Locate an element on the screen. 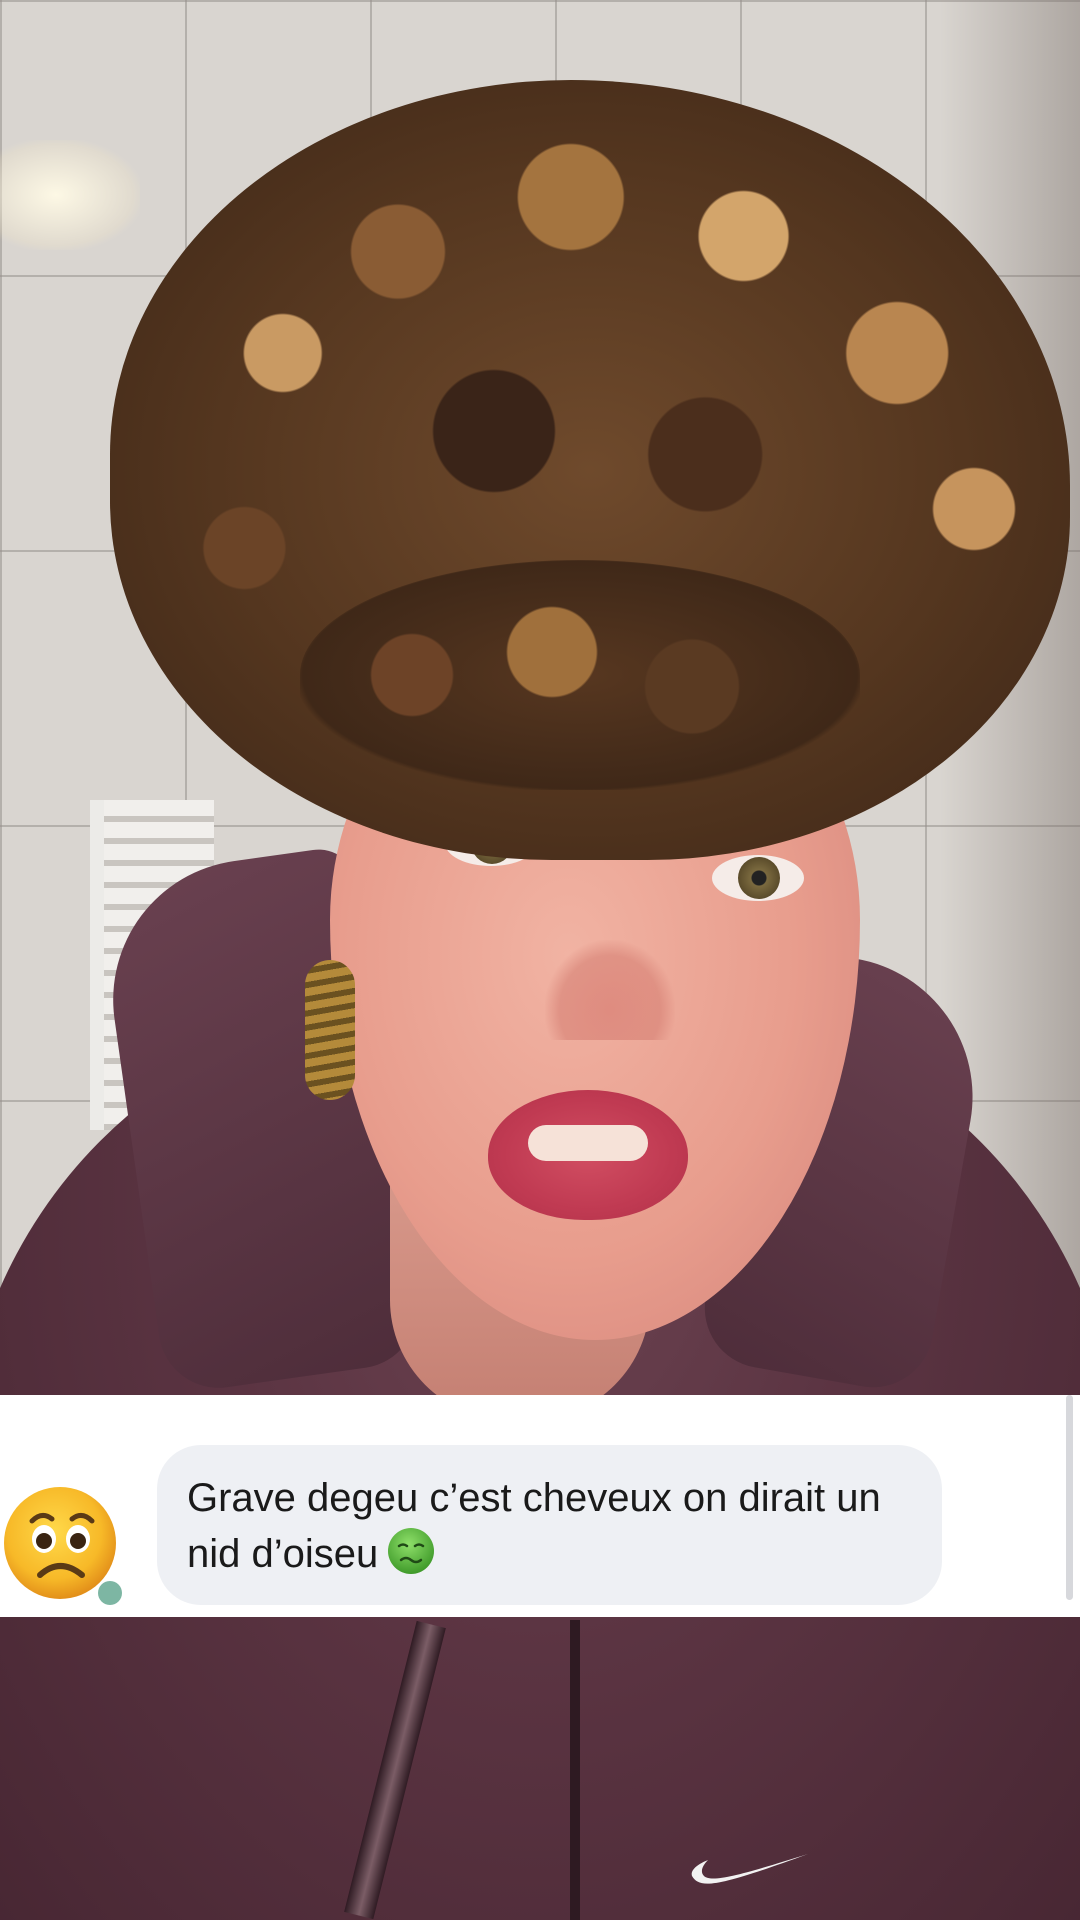 The image size is (1080, 1920). right-iris is located at coordinates (759, 878).